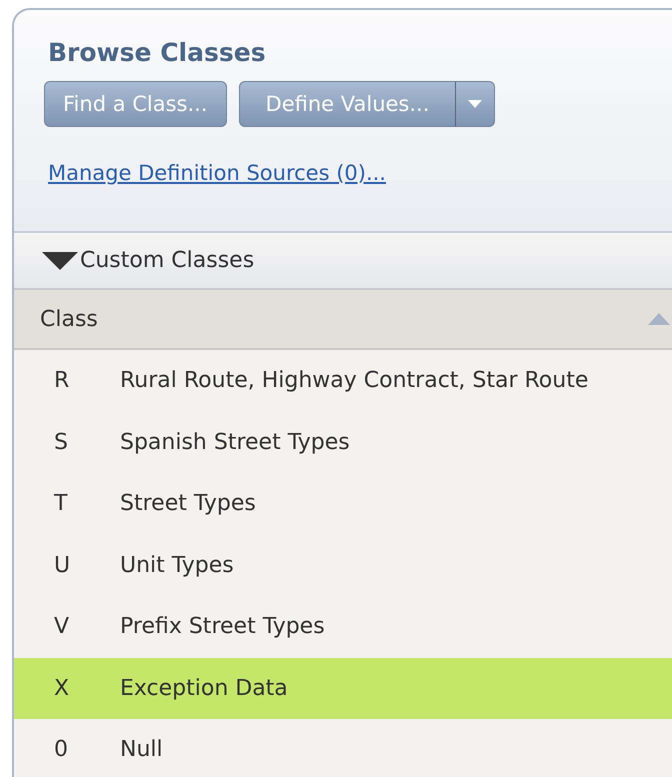  I want to click on table-row: X Exception Data, so click(343, 688).